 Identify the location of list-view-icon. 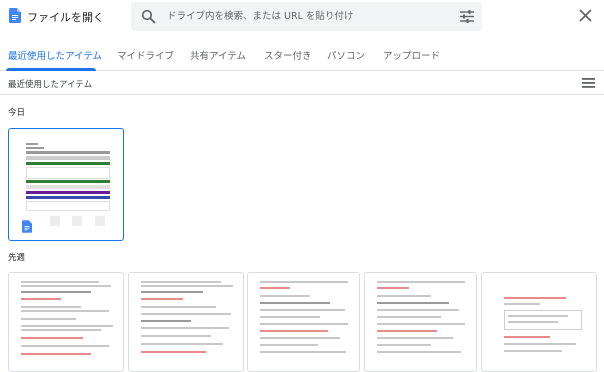
(588, 83).